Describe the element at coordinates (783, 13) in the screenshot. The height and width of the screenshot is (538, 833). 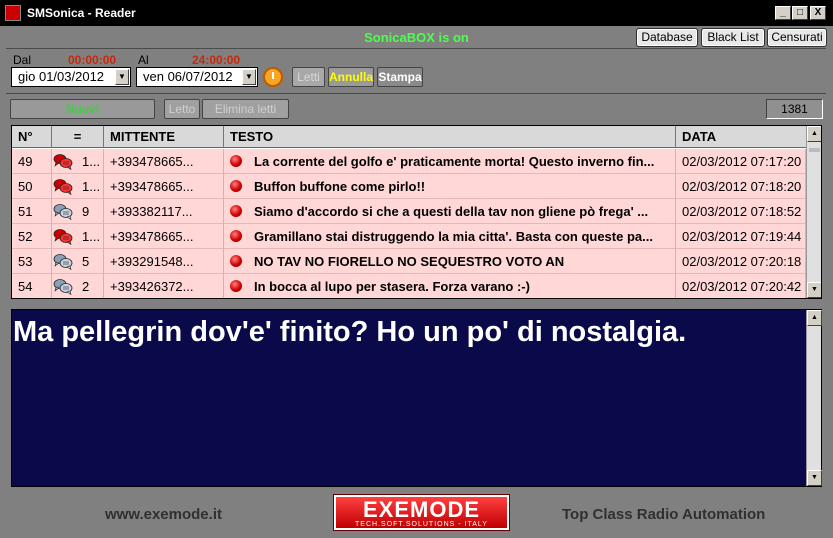
I see `minimize-button: _` at that location.